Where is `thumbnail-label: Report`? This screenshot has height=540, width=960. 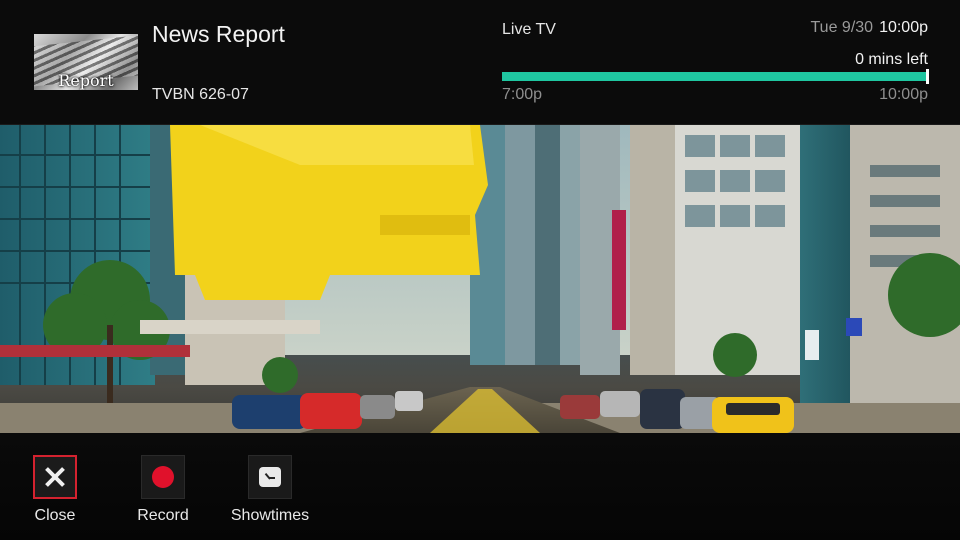
thumbnail-label: Report is located at coordinates (86, 80).